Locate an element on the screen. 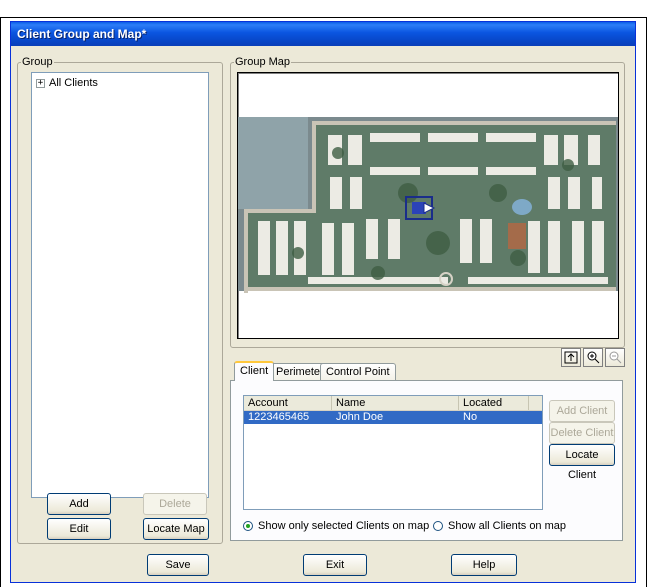  edit-group-button: Edit is located at coordinates (79, 529).